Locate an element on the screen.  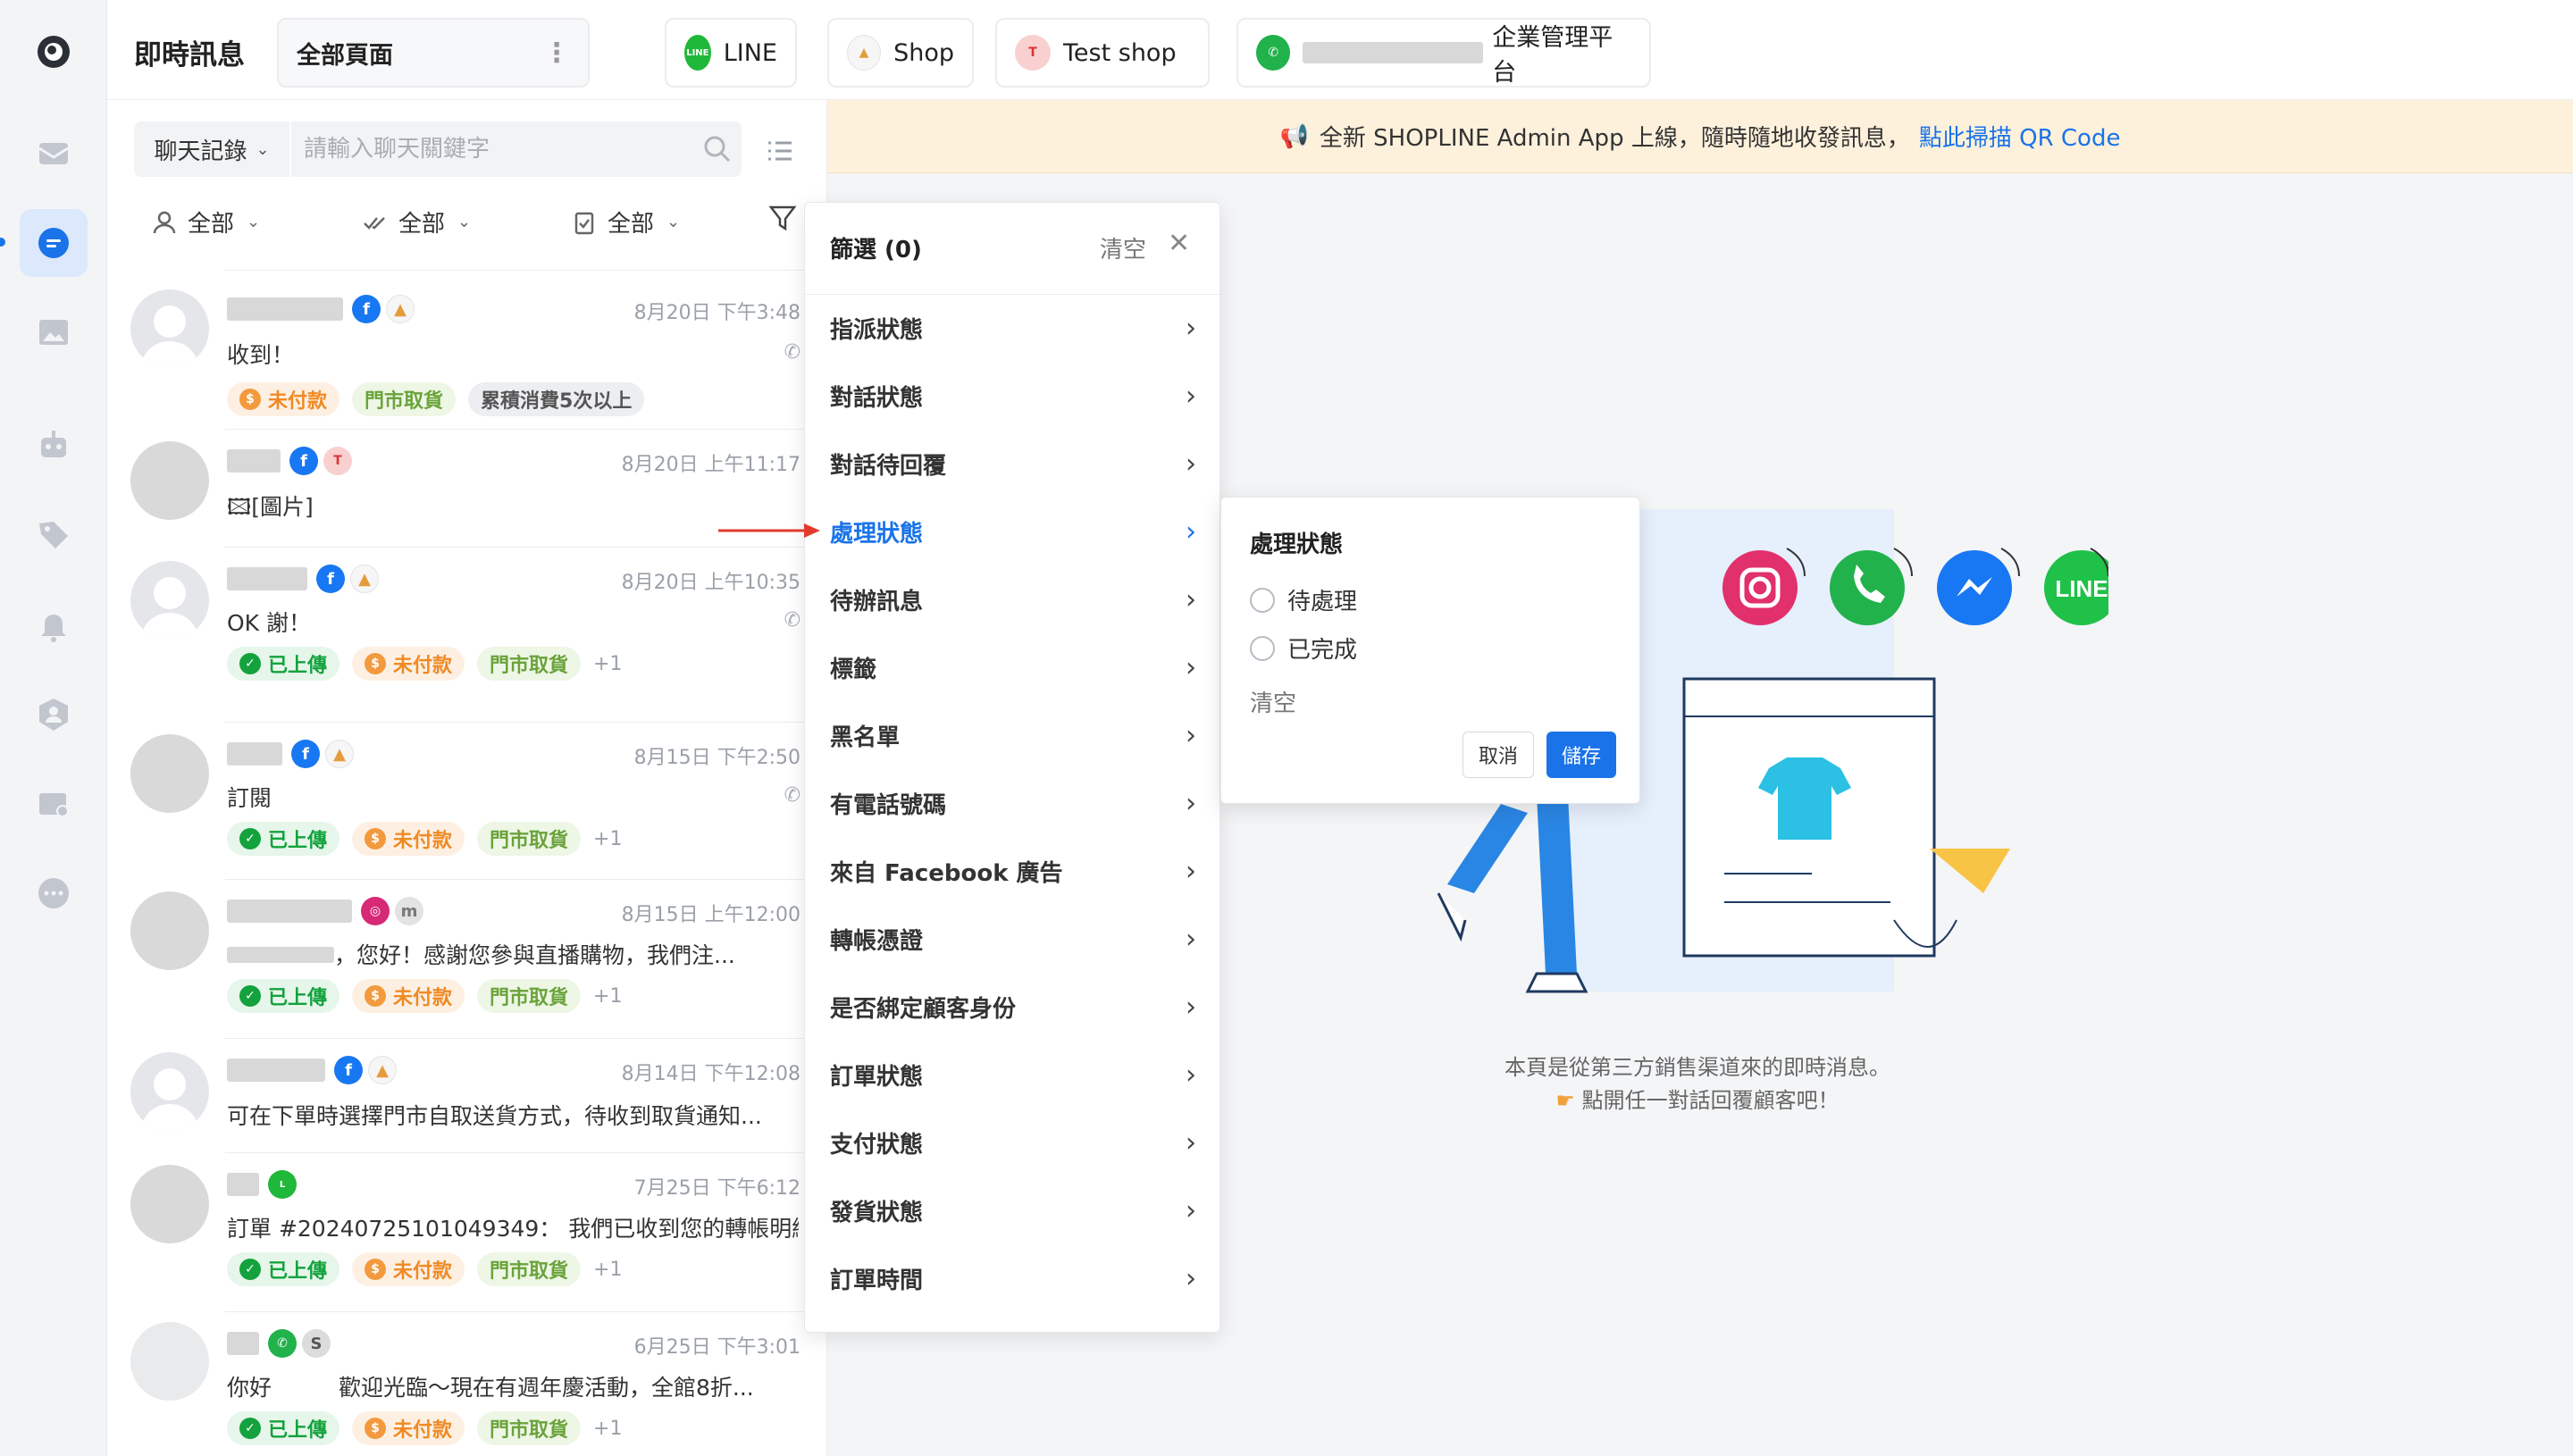
task-filter-label: 全部 is located at coordinates (631, 224).